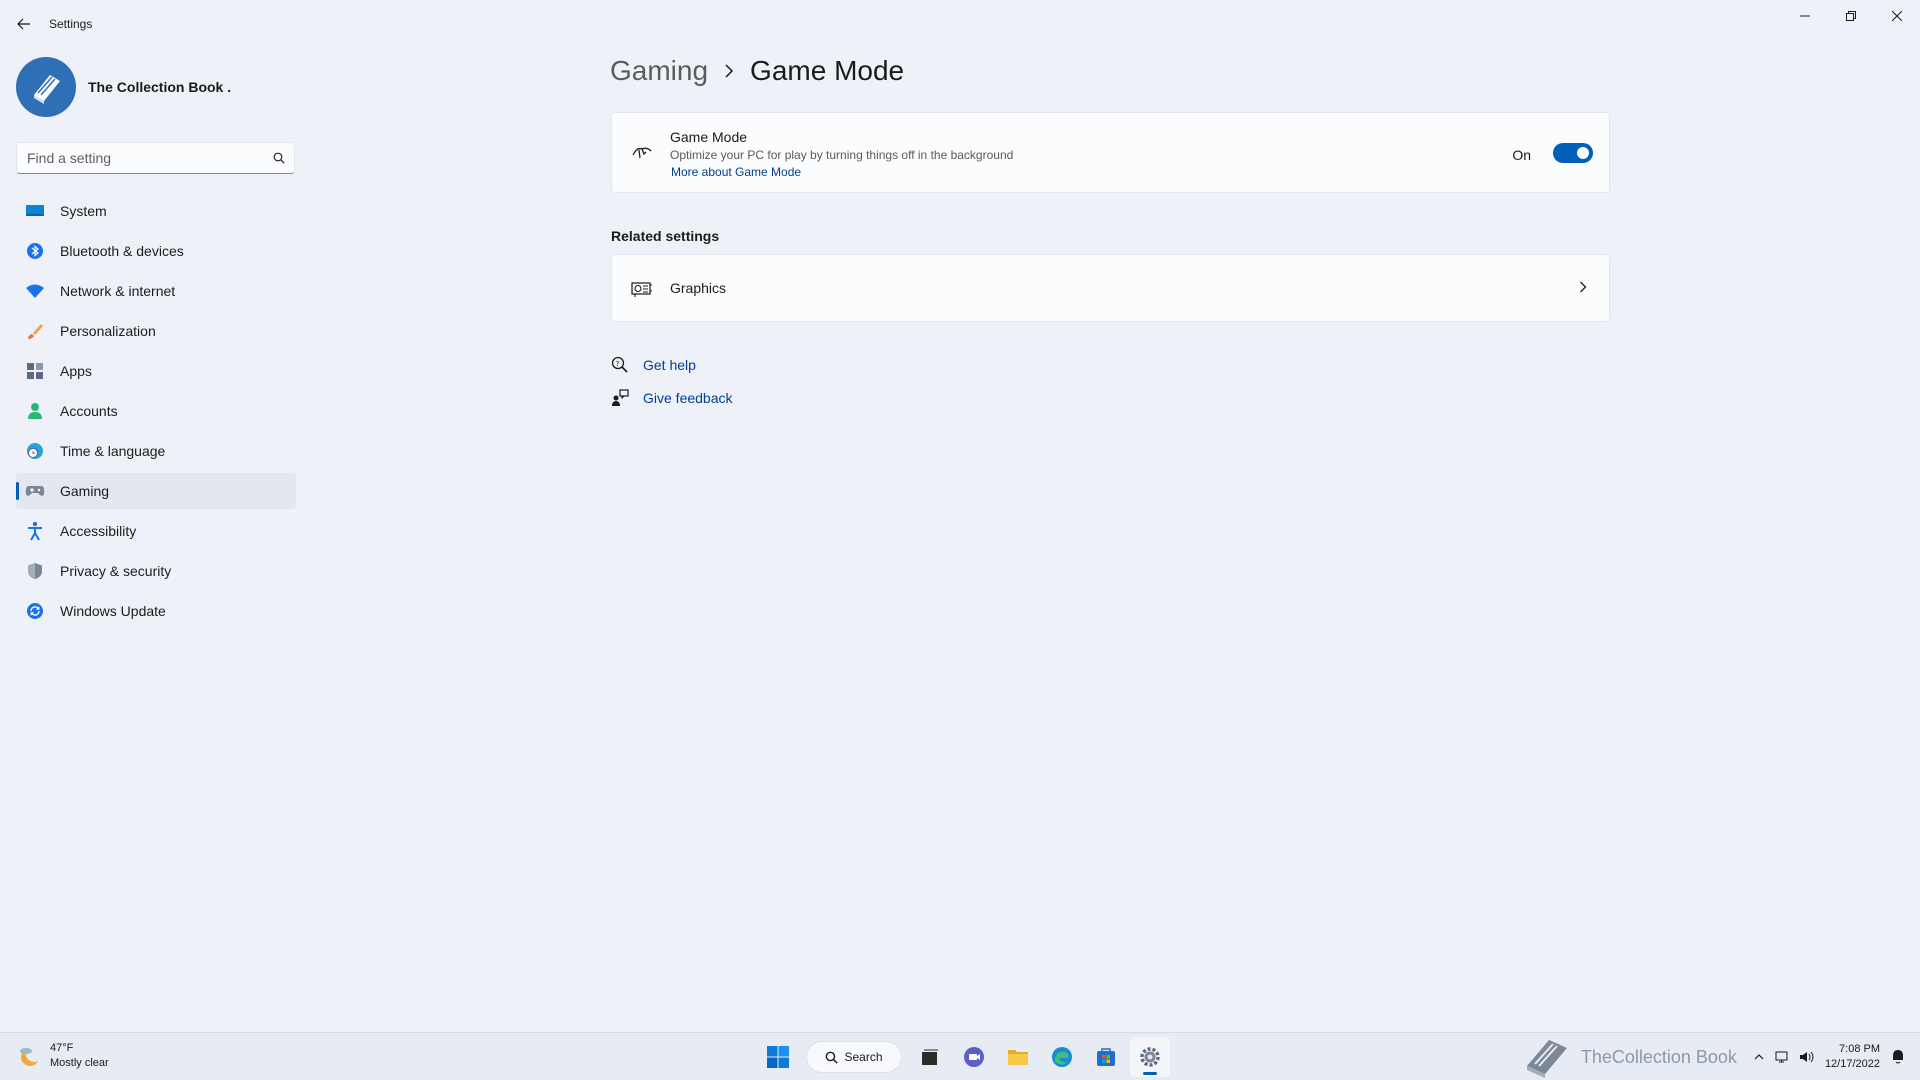 The height and width of the screenshot is (1080, 1920). Describe the element at coordinates (960, 24) in the screenshot. I see `title-bar: Settings` at that location.